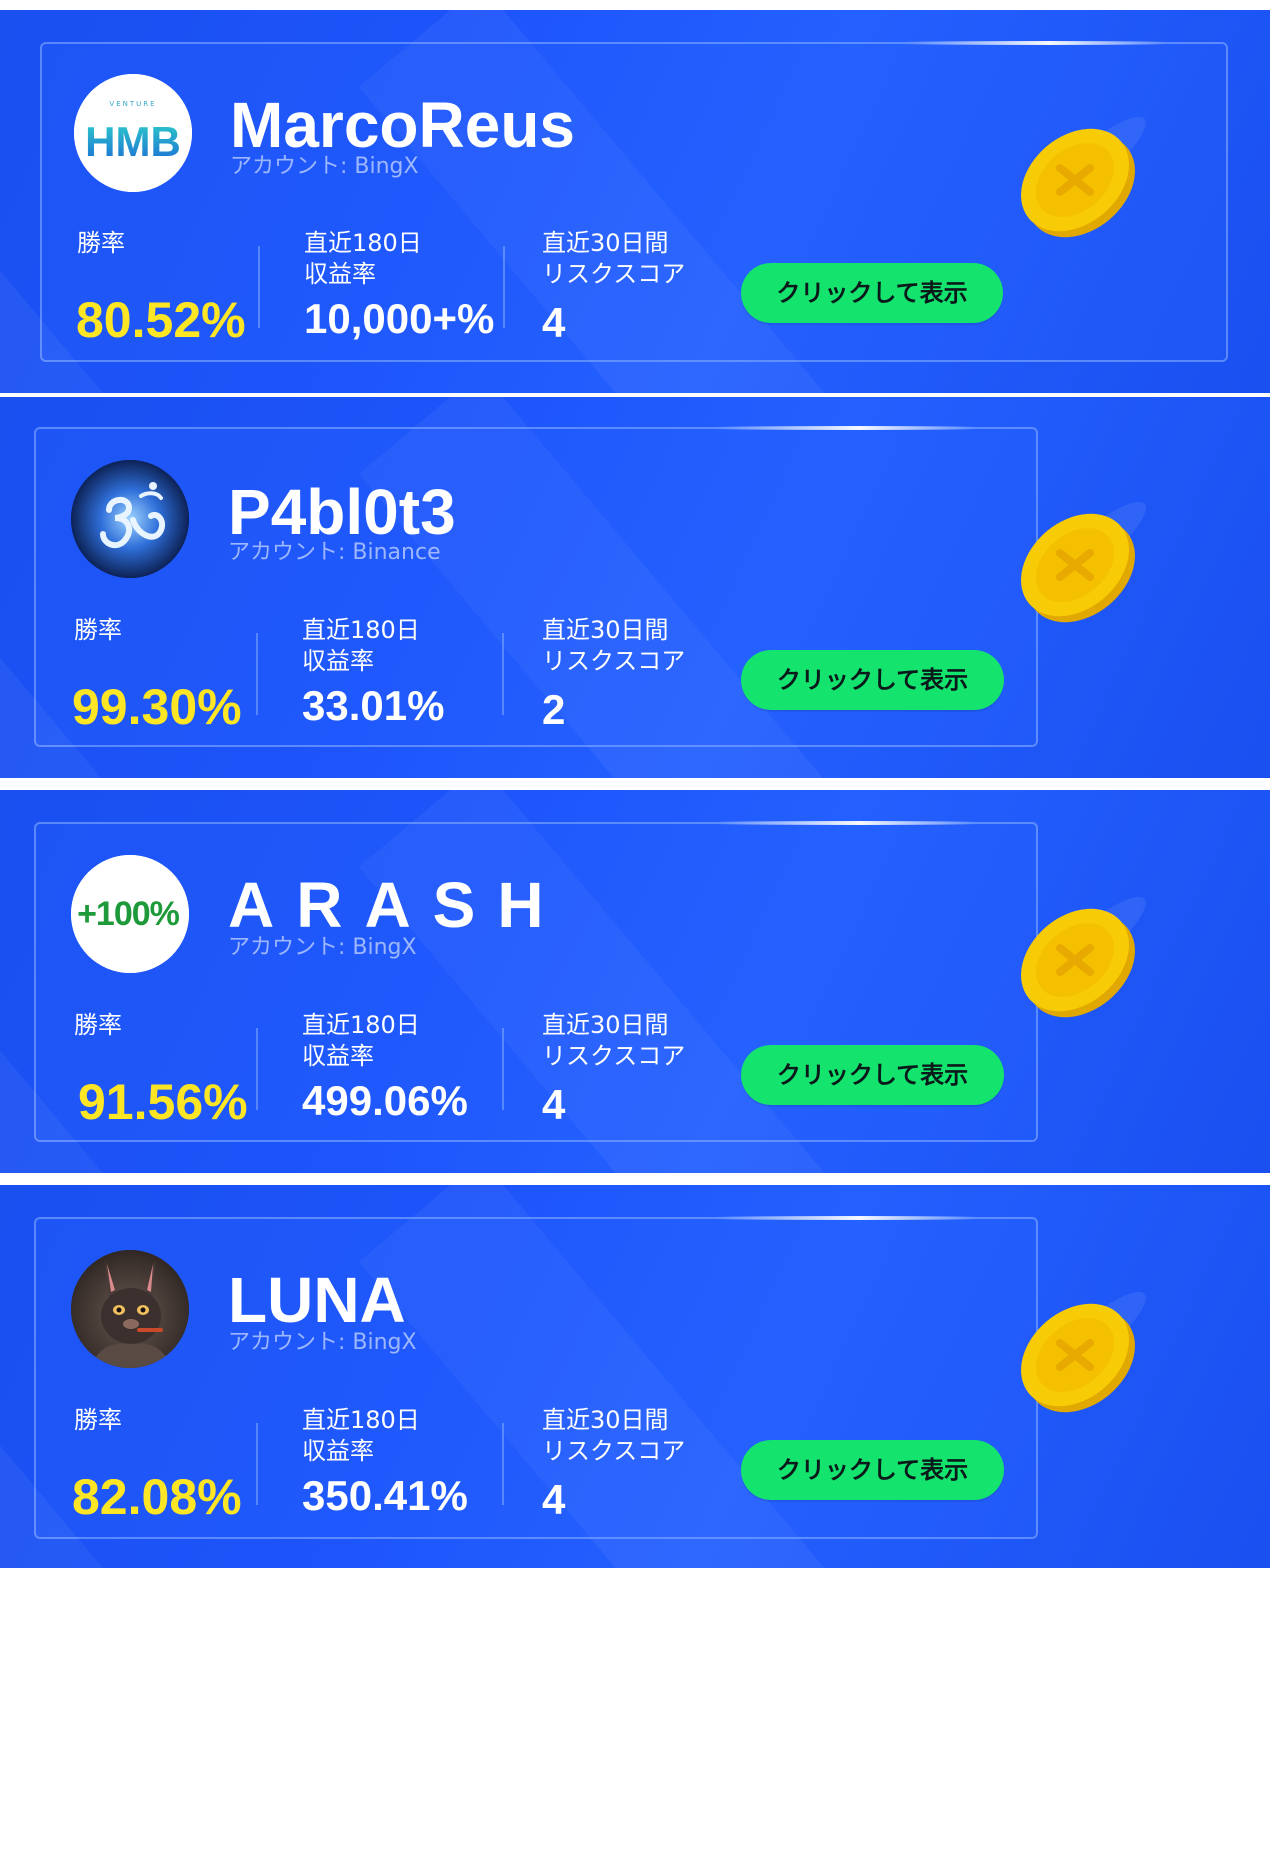 The height and width of the screenshot is (1857, 1270). I want to click on profit-180d-value: 10,000+%, so click(399, 318).